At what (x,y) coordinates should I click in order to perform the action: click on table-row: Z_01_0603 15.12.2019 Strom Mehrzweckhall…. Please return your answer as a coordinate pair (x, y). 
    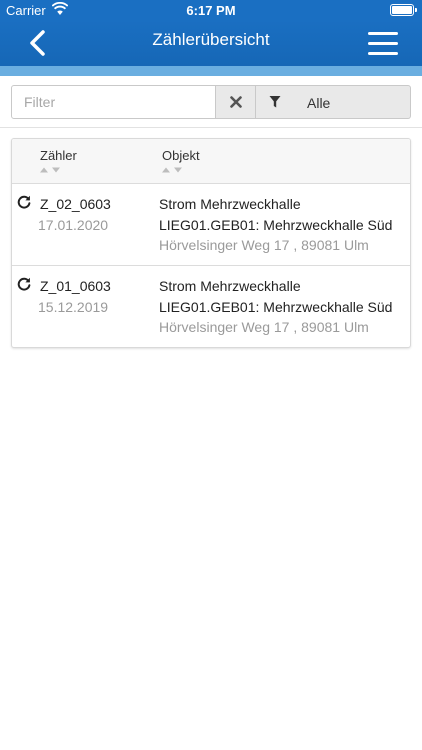
    Looking at the image, I should click on (211, 306).